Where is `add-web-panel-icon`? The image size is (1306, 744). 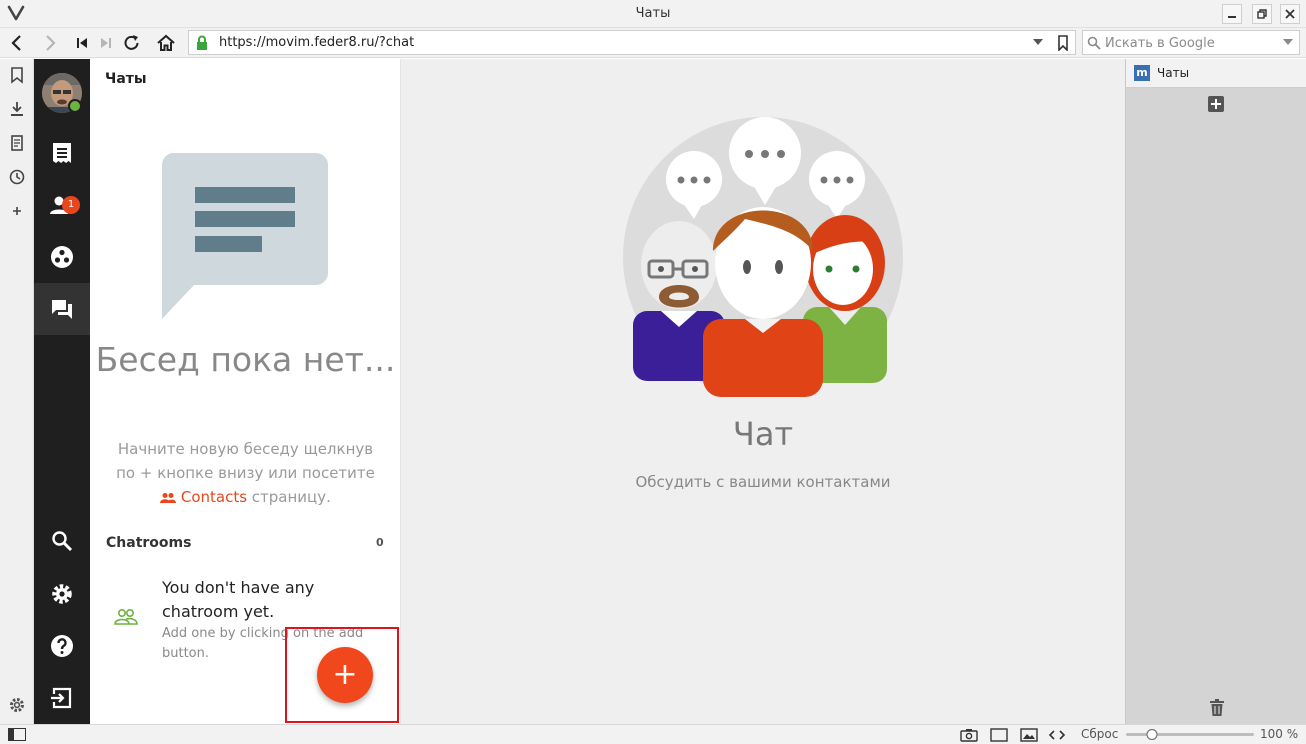
add-web-panel-icon is located at coordinates (17, 211).